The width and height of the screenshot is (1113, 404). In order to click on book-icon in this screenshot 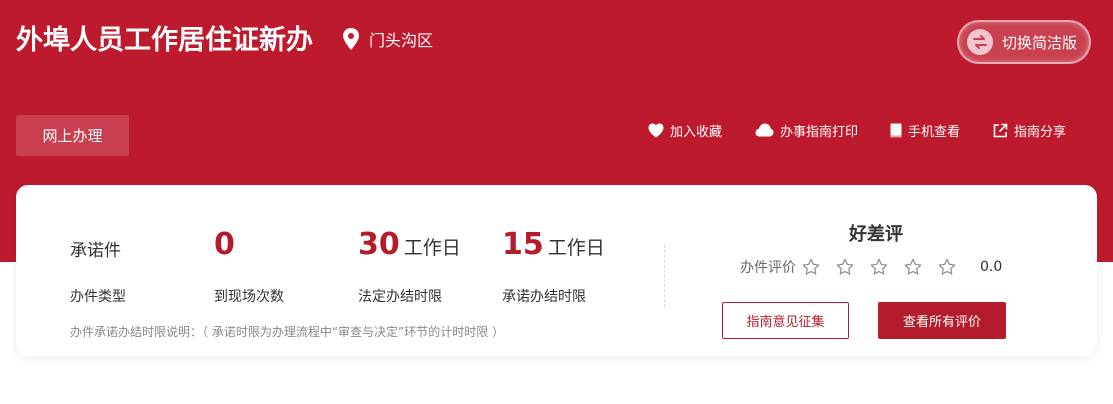, I will do `click(896, 130)`.